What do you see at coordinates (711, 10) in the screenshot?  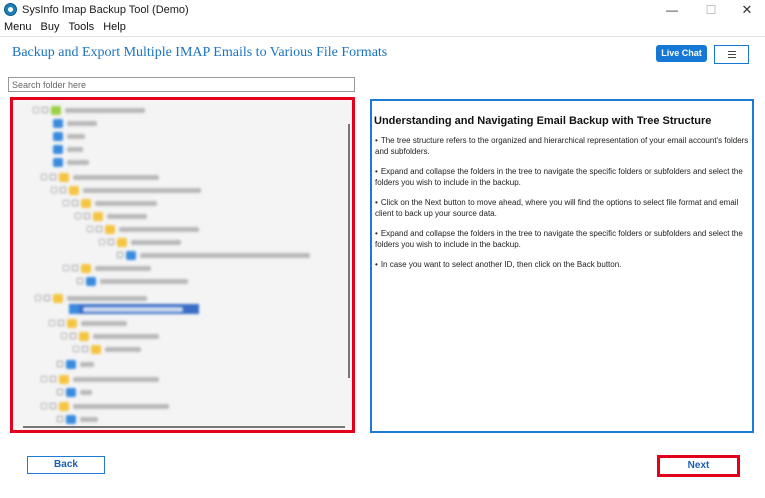 I see `maximize-icon: ☐` at bounding box center [711, 10].